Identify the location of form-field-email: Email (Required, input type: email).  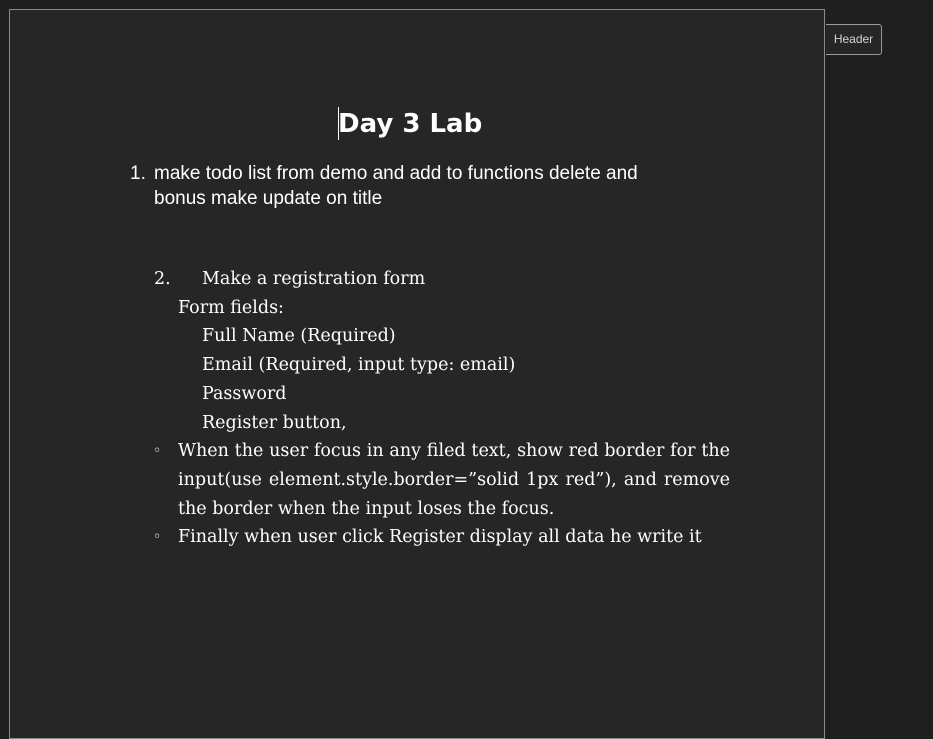
(359, 365).